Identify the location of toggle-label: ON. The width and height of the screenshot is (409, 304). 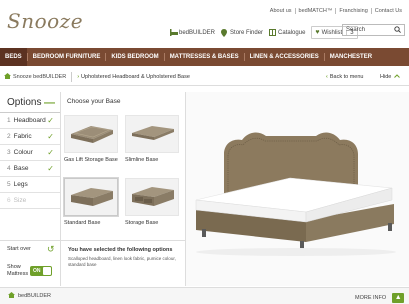
(37, 271).